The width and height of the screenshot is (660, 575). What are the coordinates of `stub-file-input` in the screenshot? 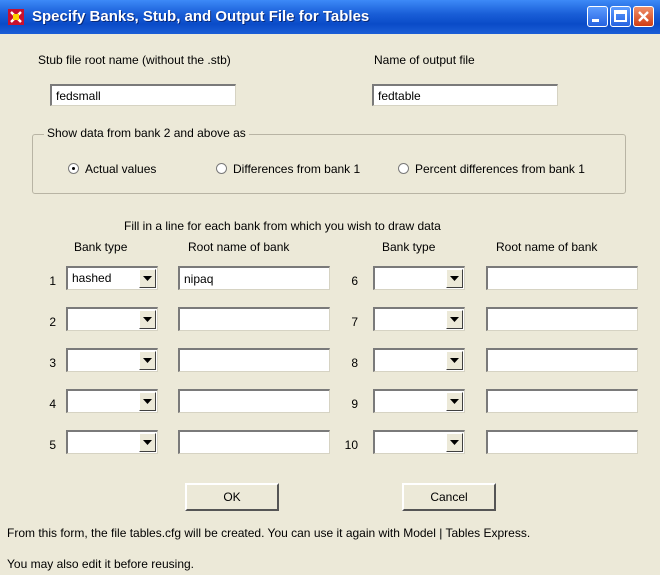 It's located at (143, 95).